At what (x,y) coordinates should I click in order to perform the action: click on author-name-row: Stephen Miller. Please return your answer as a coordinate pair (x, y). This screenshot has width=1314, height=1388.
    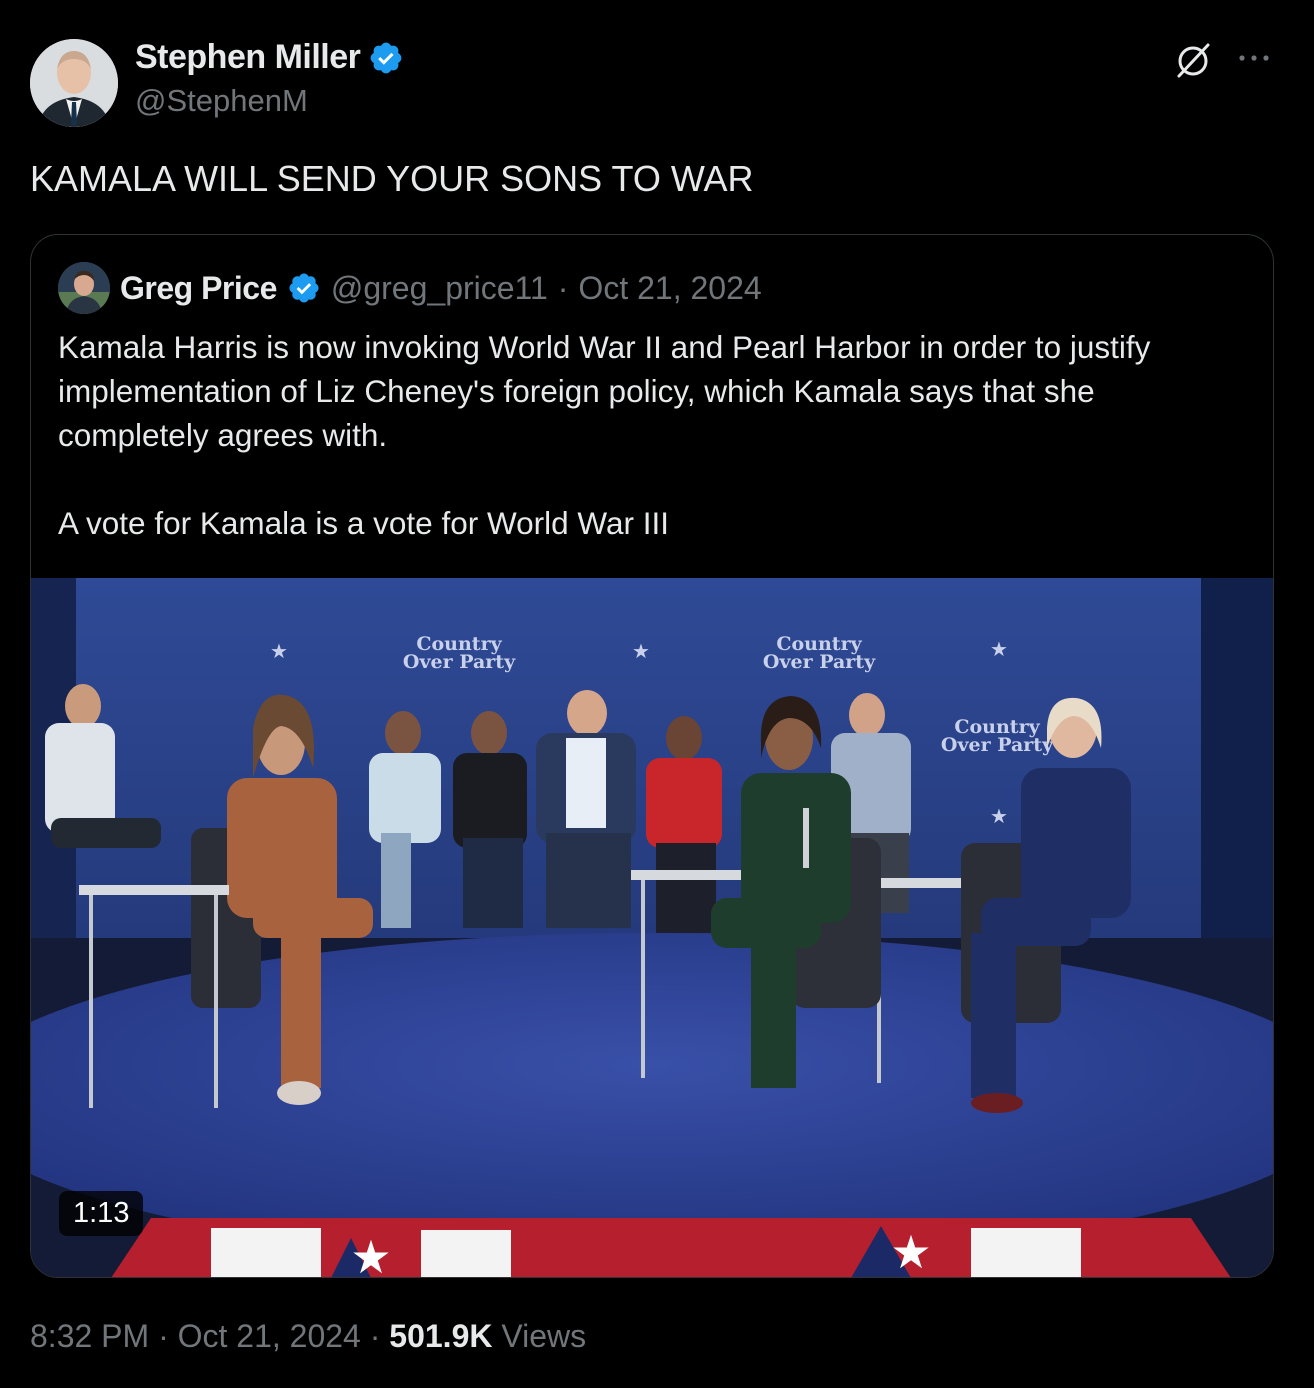
    Looking at the image, I should click on (269, 57).